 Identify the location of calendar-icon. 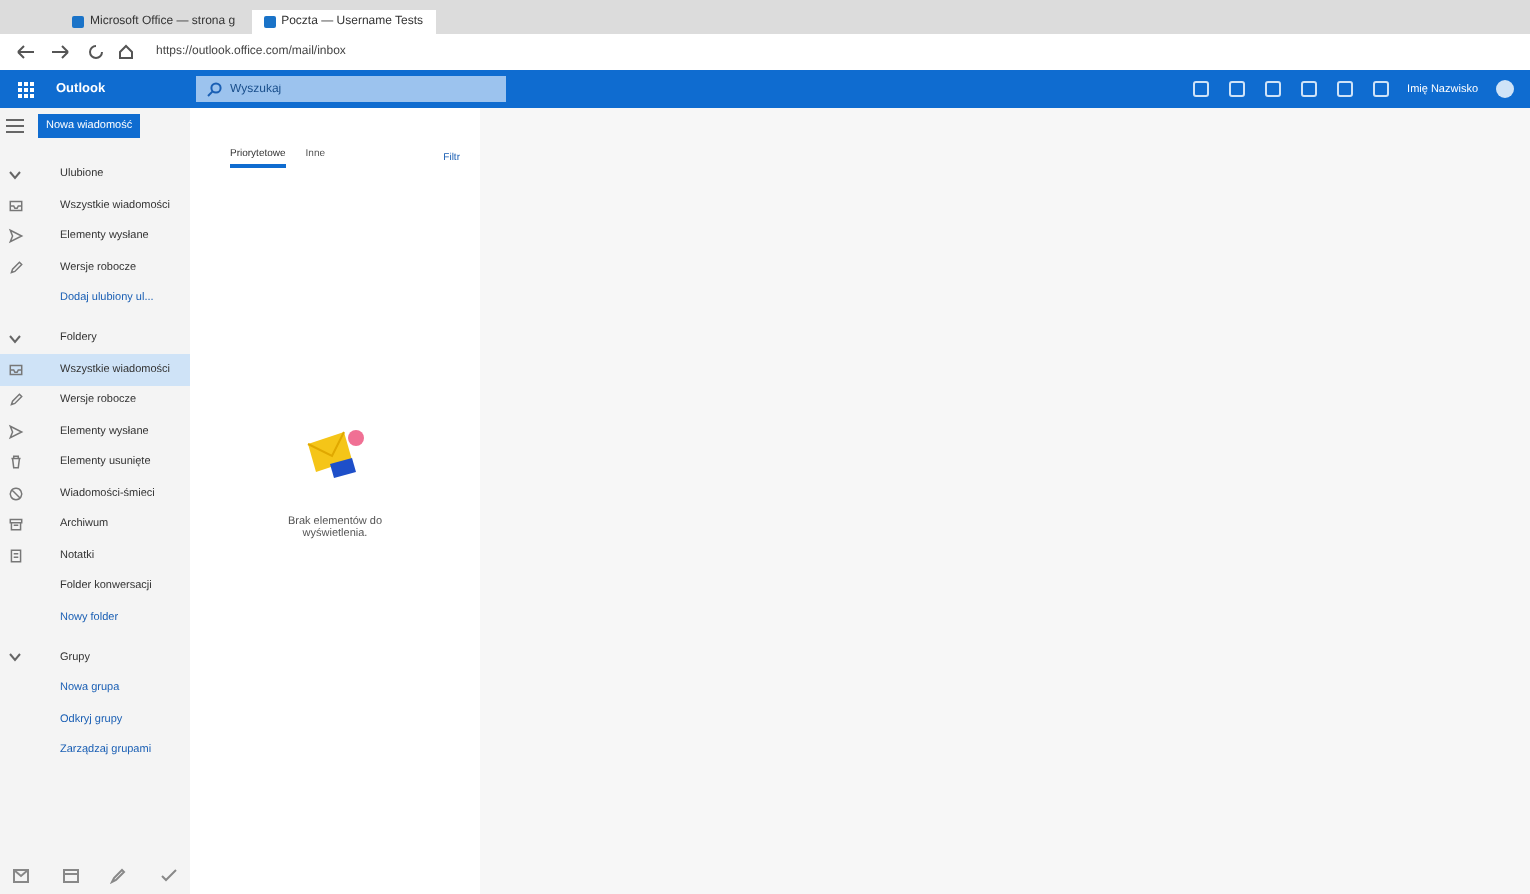
(70, 876).